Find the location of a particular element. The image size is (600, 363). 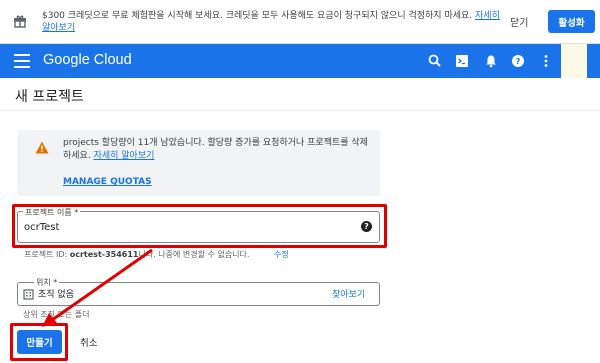

cancel-button: 취소 is located at coordinates (88, 342).